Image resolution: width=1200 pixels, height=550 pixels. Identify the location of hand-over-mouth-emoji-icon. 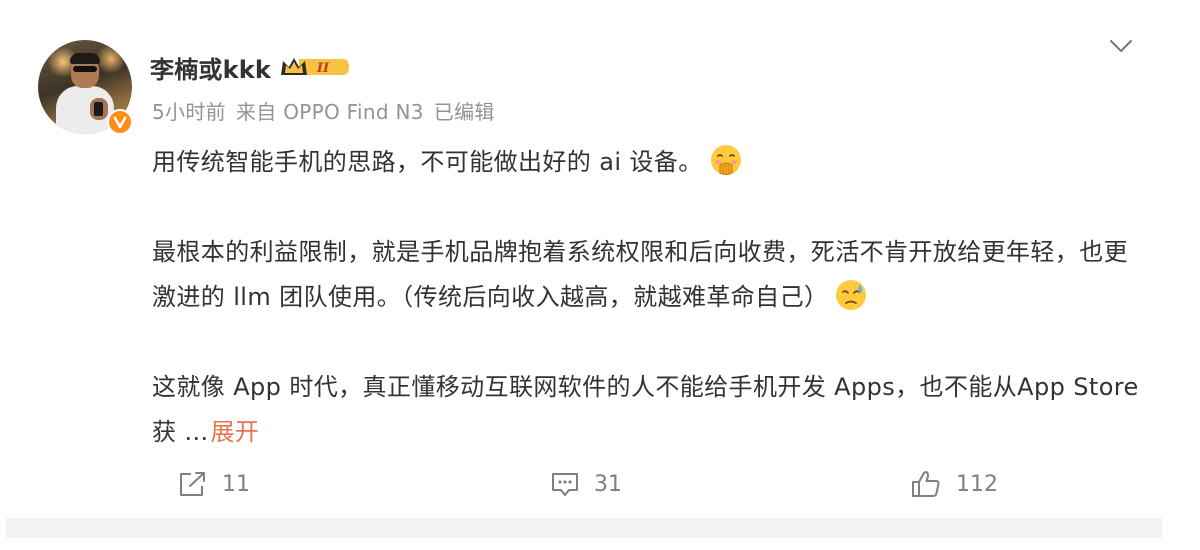
(726, 160).